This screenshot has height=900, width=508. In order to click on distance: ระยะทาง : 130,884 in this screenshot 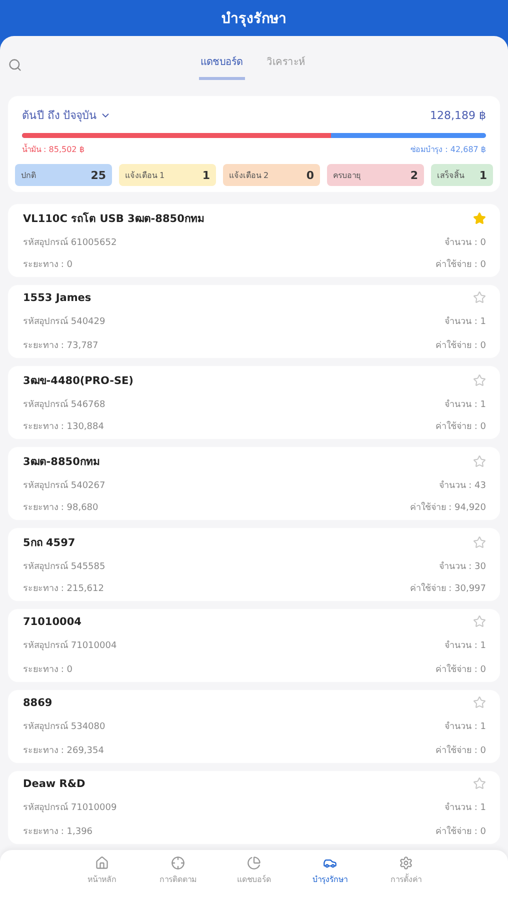, I will do `click(63, 427)`.